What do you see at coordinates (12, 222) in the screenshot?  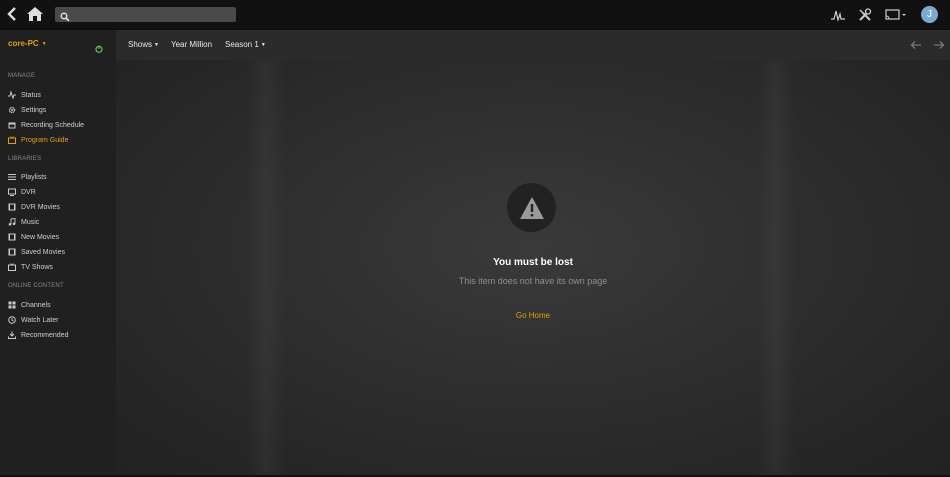 I see `music-icon` at bounding box center [12, 222].